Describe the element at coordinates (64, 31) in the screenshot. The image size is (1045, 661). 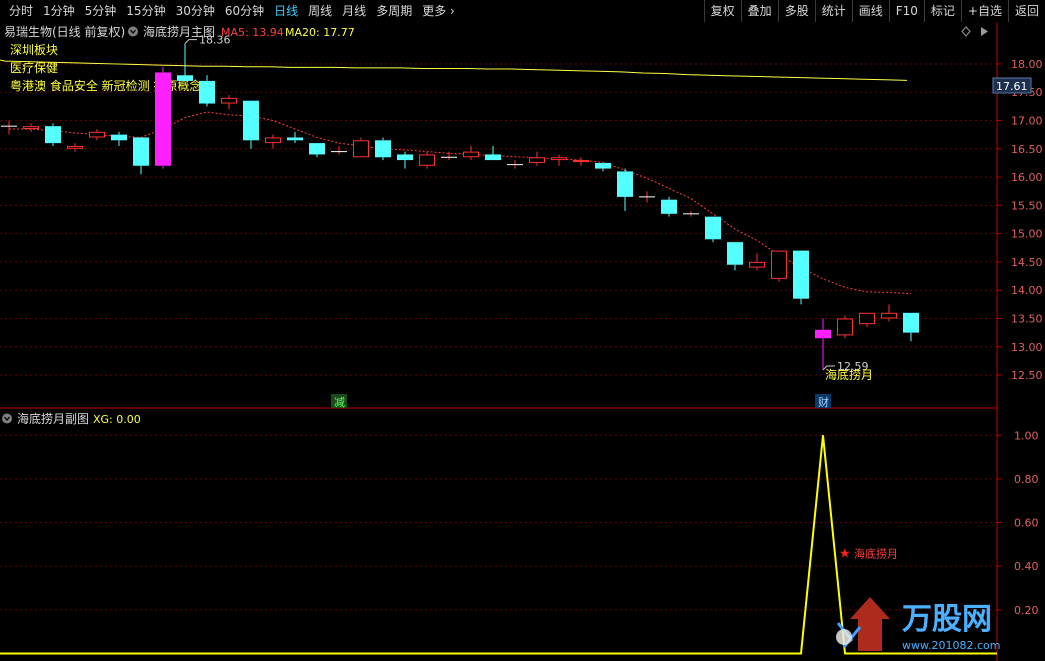
I see `stock-title: 易瑞生物(日线 前复权)` at that location.